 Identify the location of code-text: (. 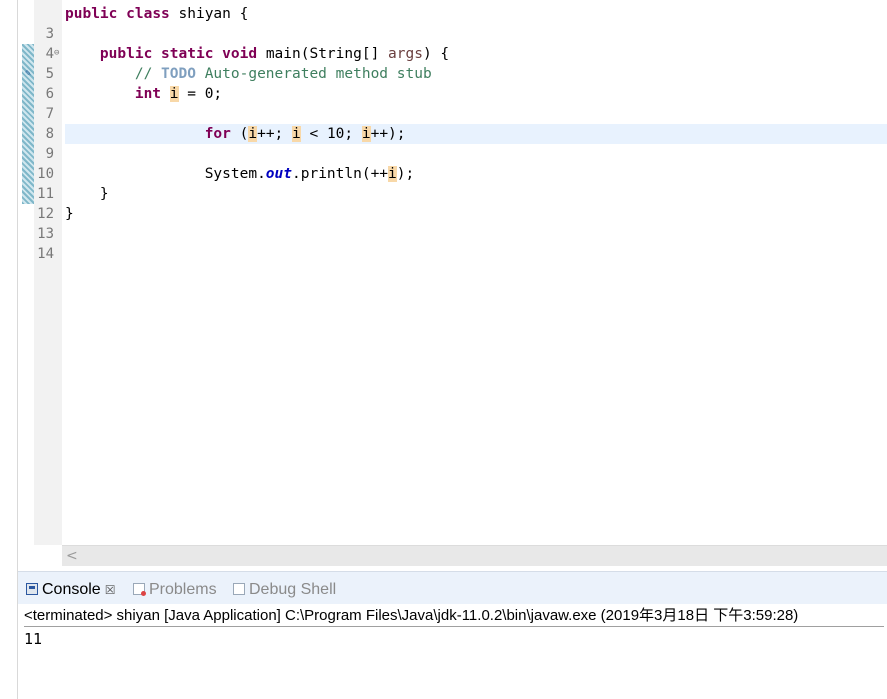
(239, 134).